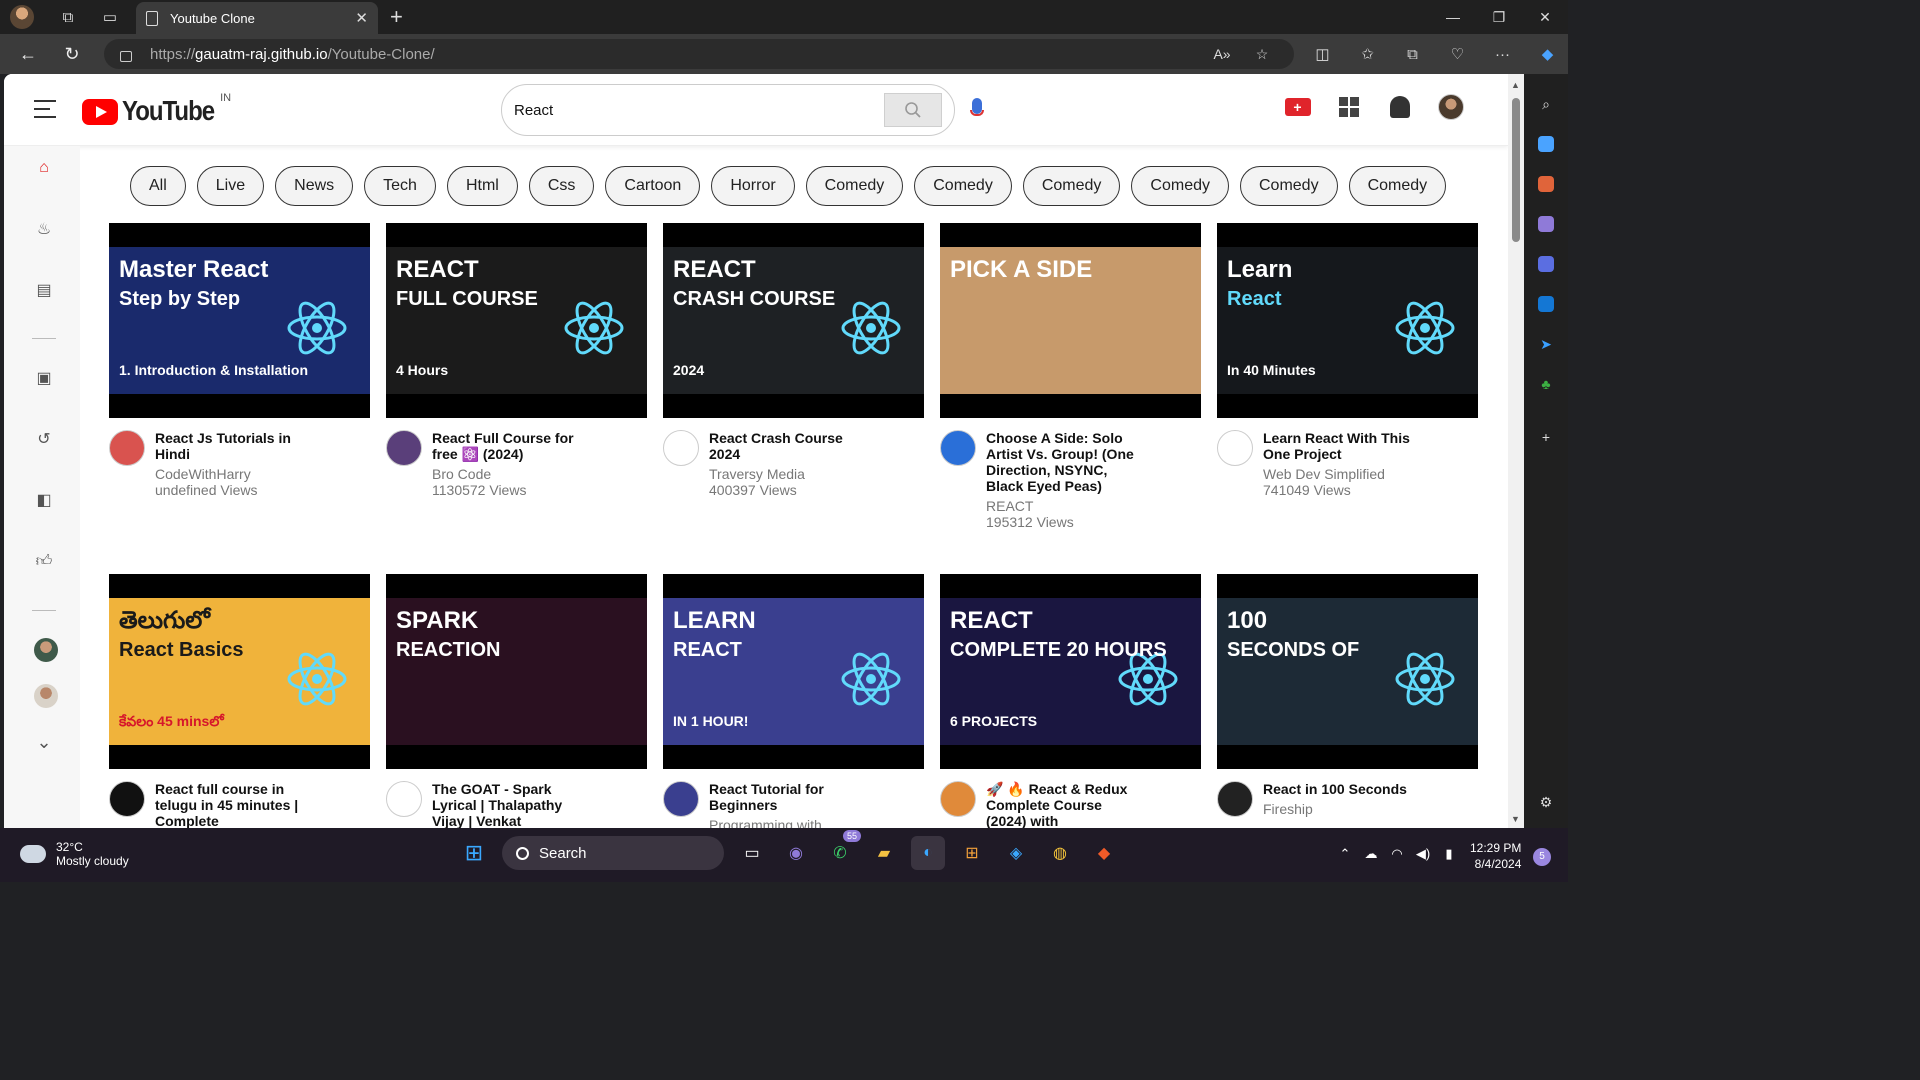 The height and width of the screenshot is (1080, 1920). Describe the element at coordinates (842, 850) in the screenshot. I see `whatsapp-icon: ✆ 55` at that location.